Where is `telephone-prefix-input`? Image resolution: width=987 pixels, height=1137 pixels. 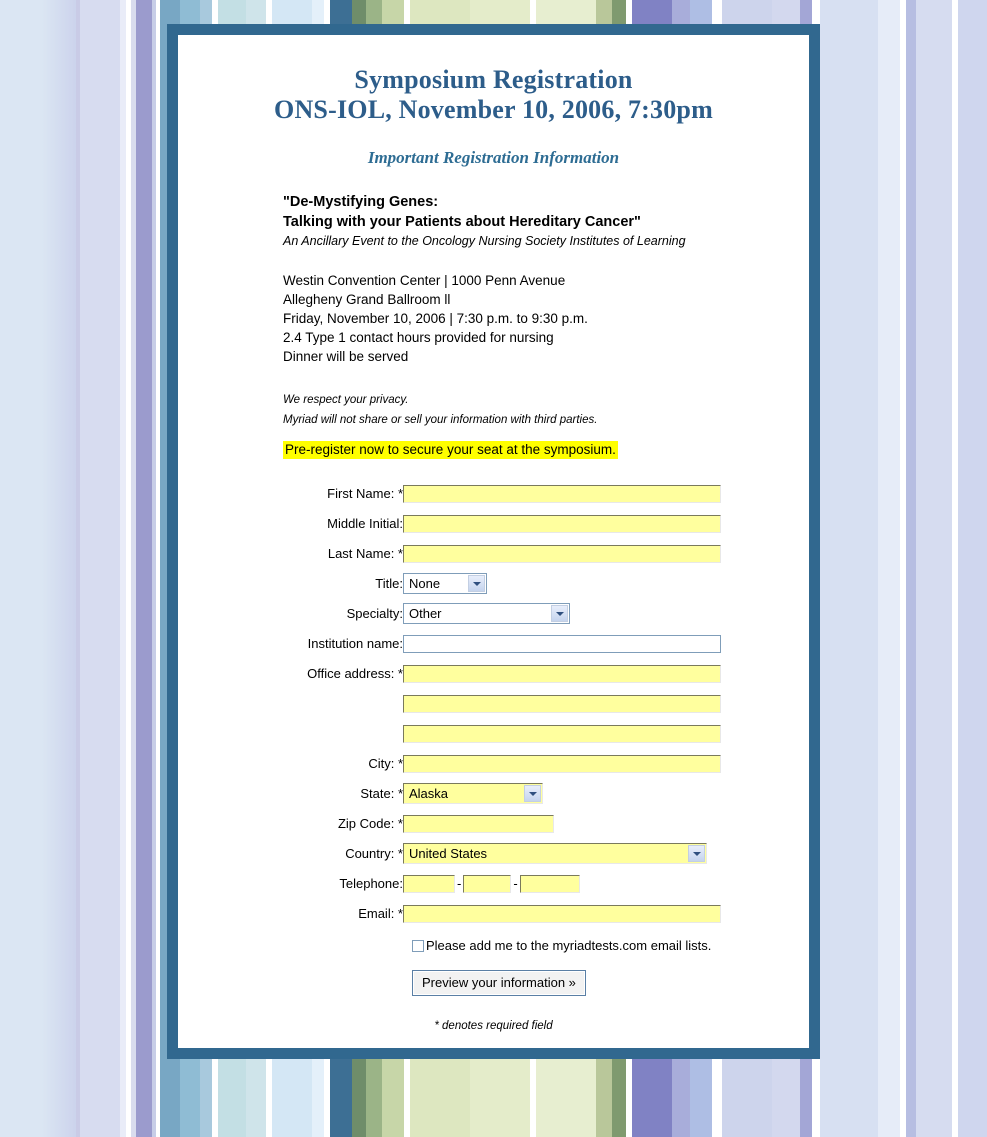 telephone-prefix-input is located at coordinates (487, 884).